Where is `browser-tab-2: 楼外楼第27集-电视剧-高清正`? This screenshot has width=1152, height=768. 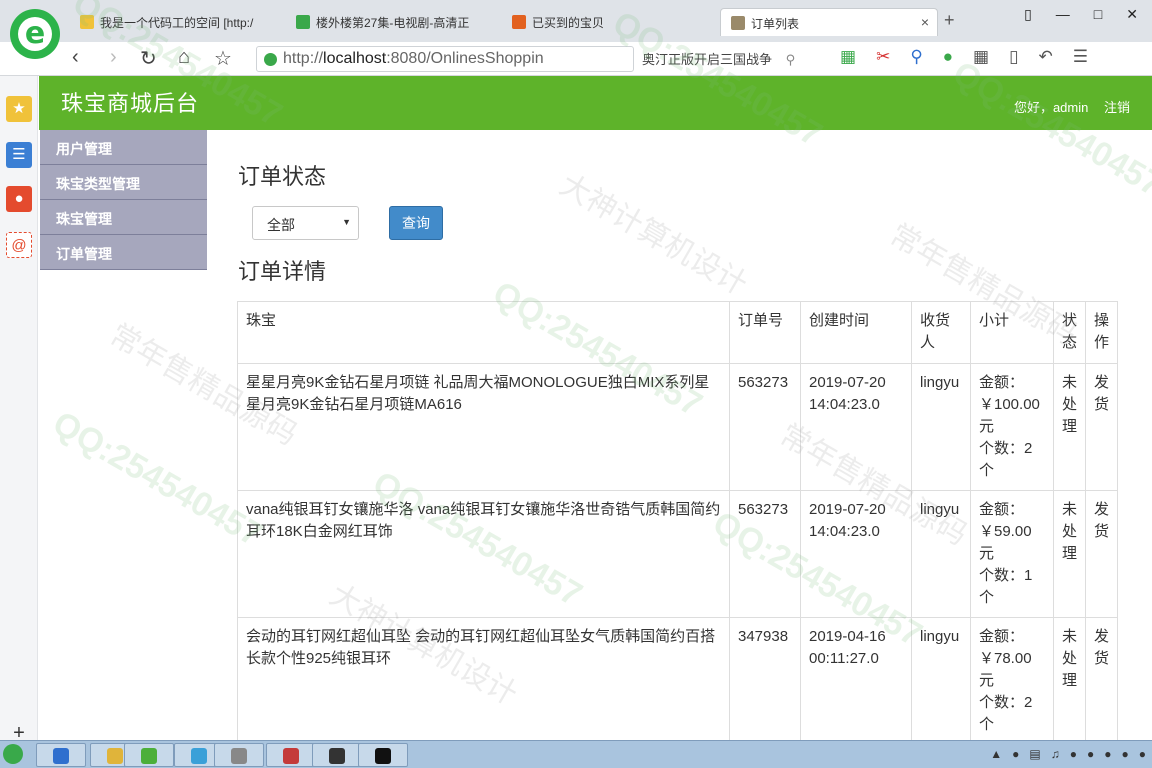
browser-tab-2: 楼外楼第27集-电视剧-高清正 is located at coordinates (386, 22).